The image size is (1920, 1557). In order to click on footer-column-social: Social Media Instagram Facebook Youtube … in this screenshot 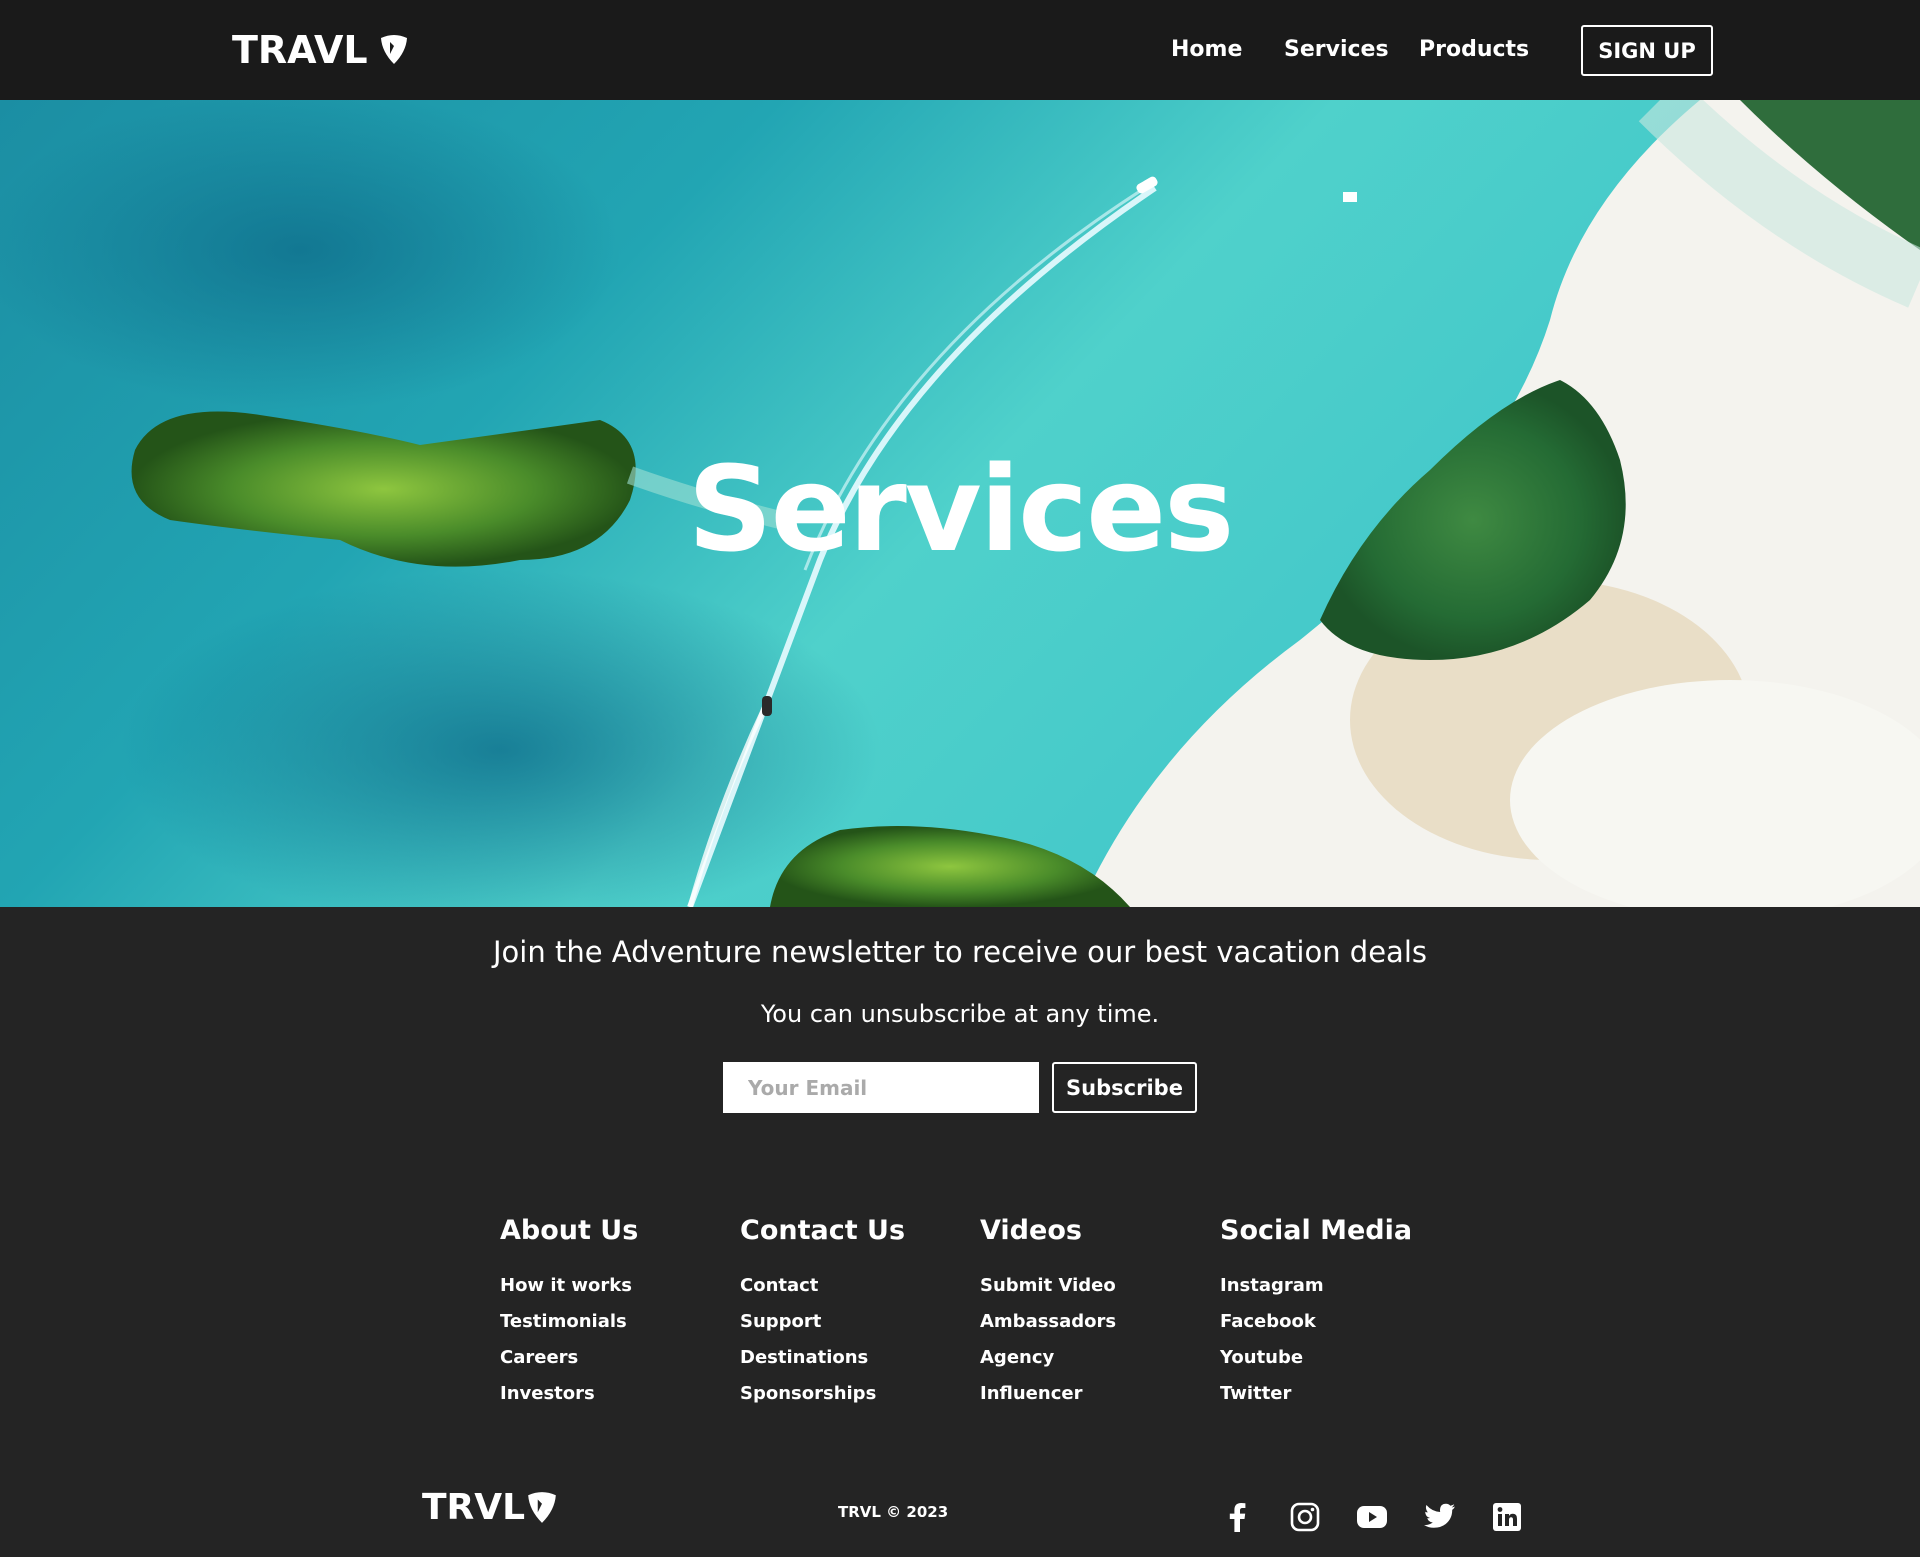, I will do `click(1335, 1313)`.